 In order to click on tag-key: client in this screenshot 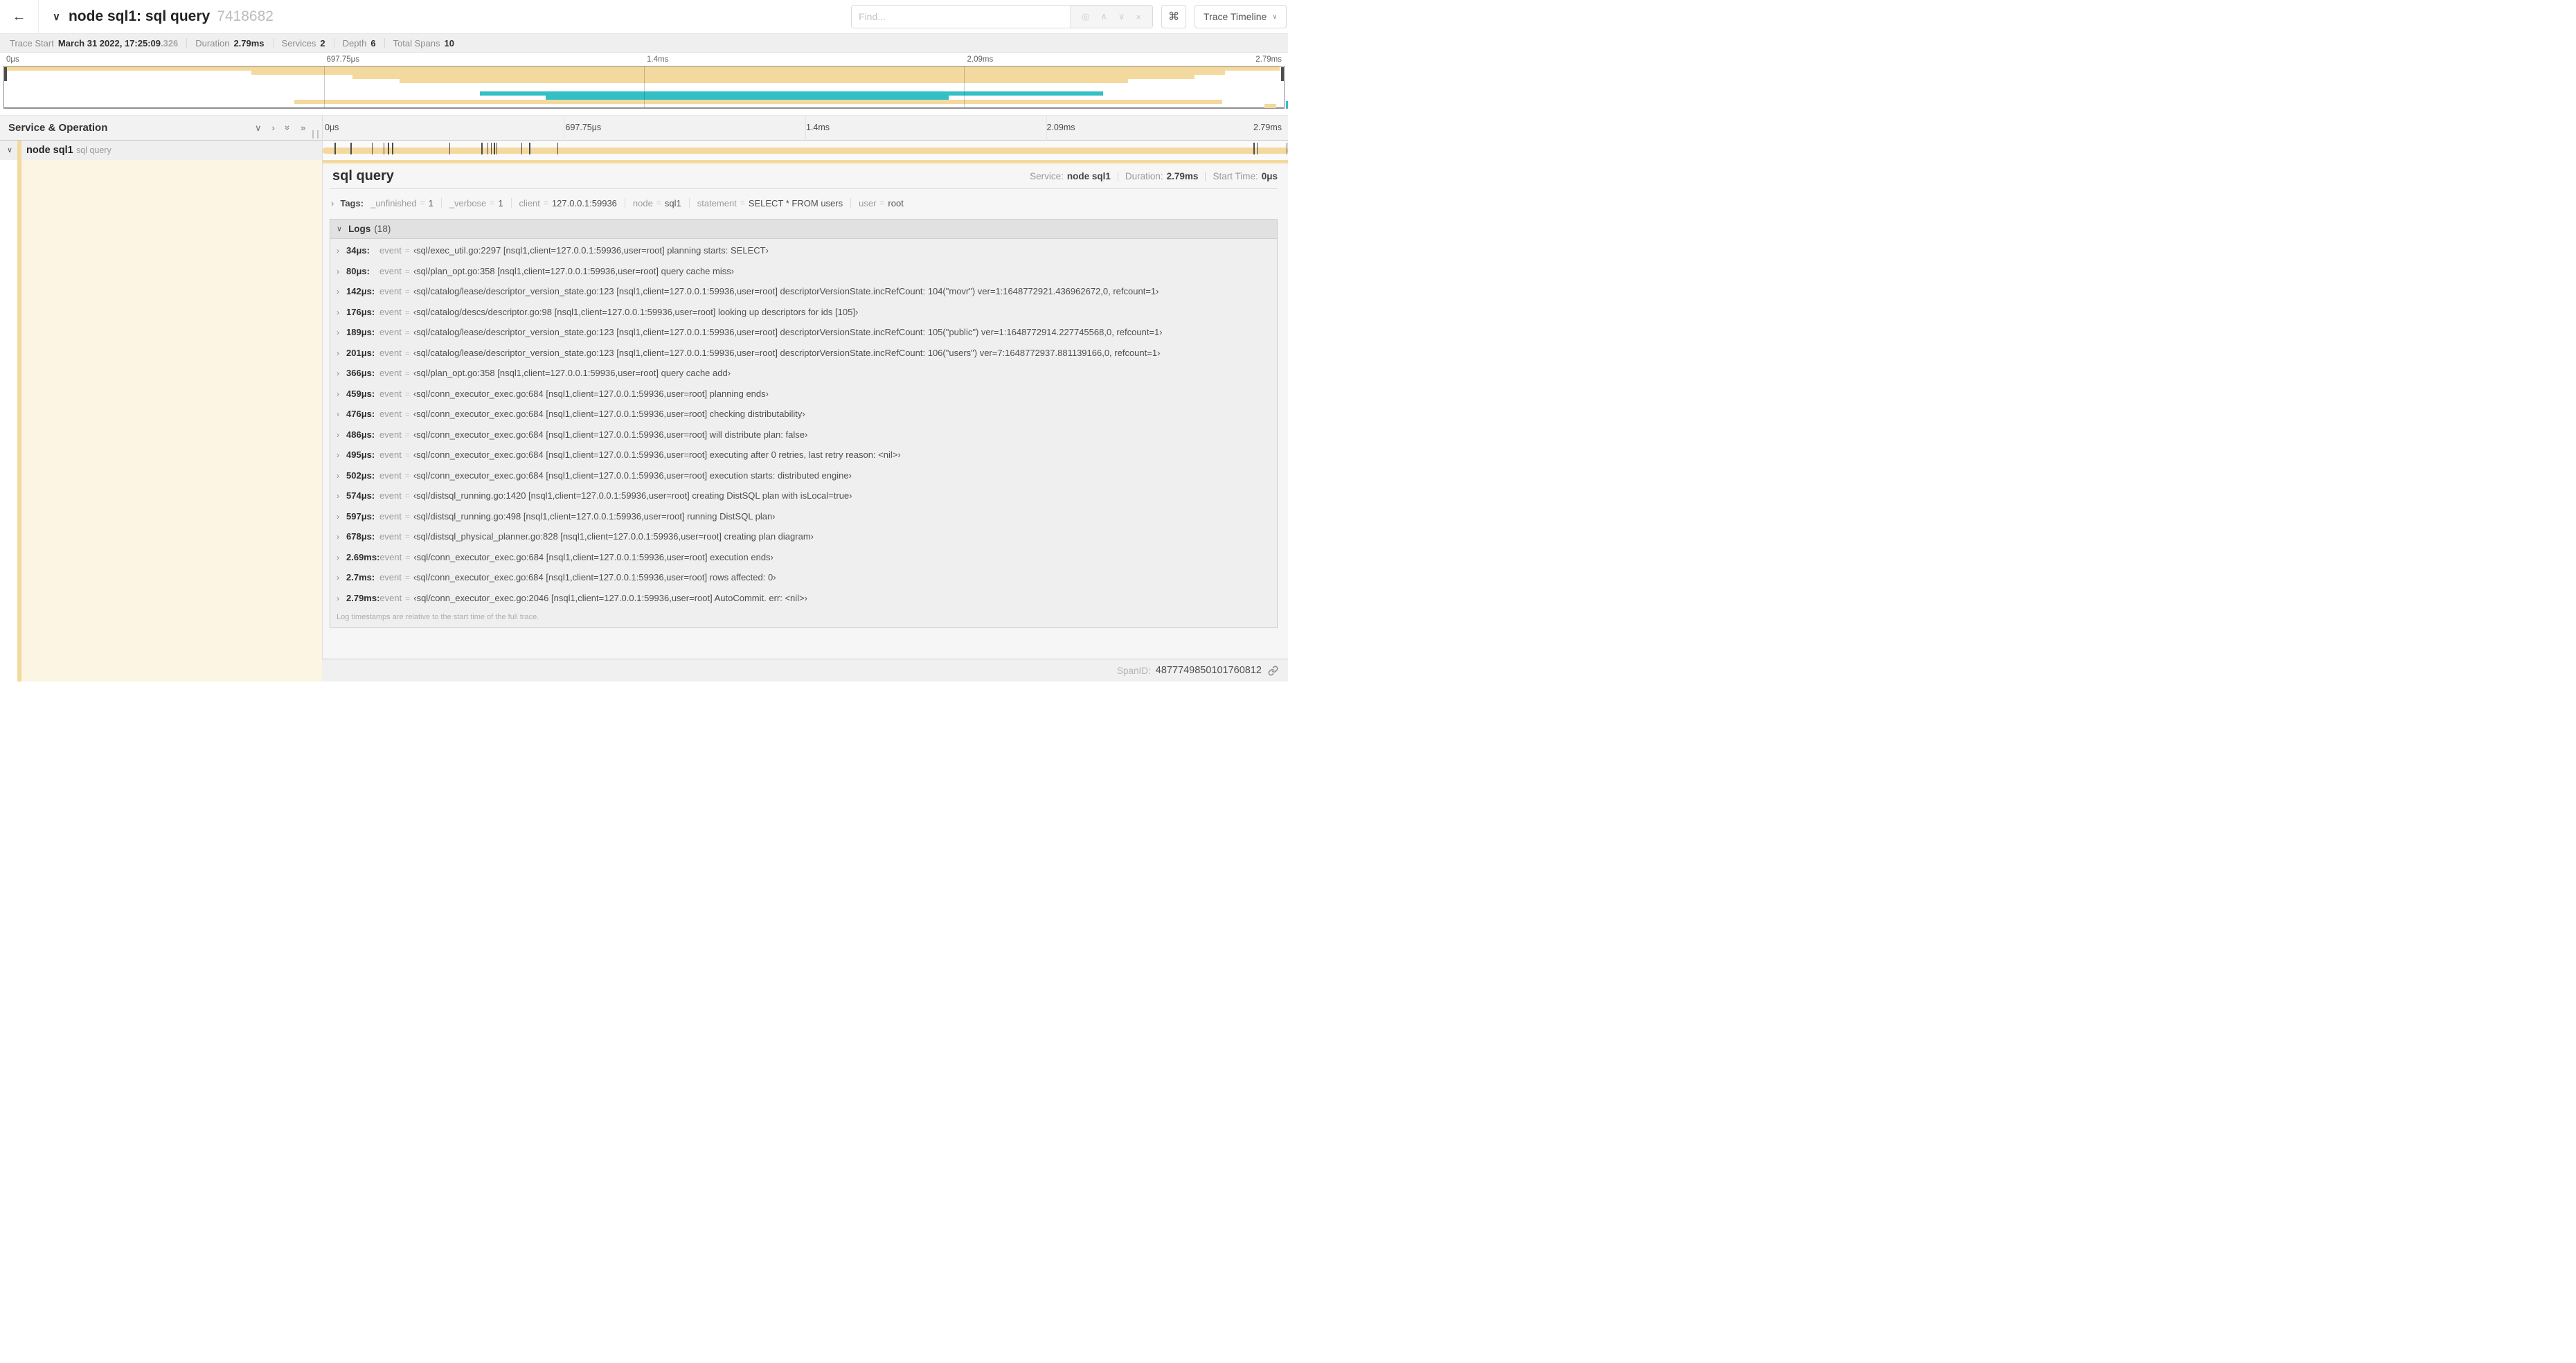, I will do `click(529, 203)`.